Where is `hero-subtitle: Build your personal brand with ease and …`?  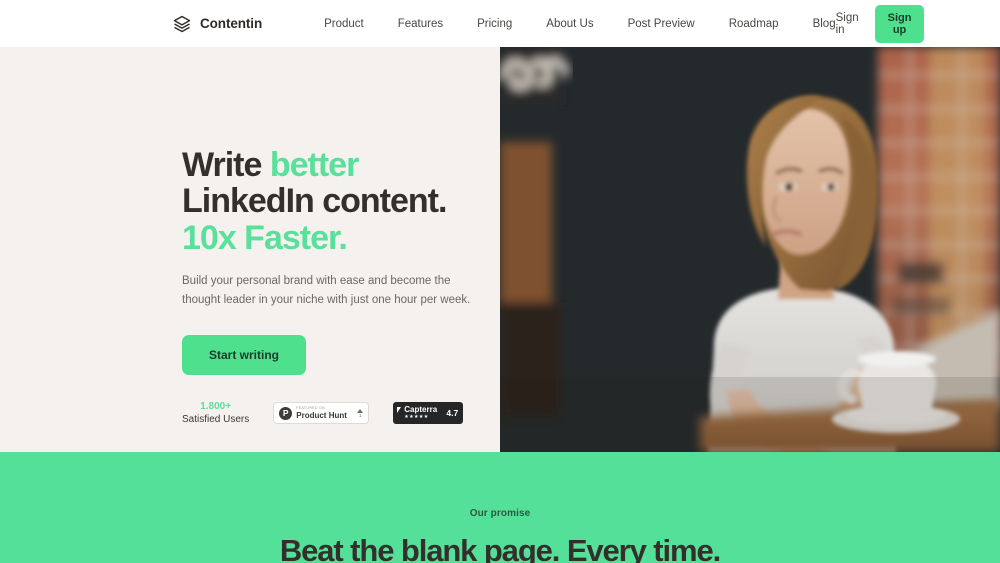
hero-subtitle: Build your personal brand with ease and … is located at coordinates (326, 290).